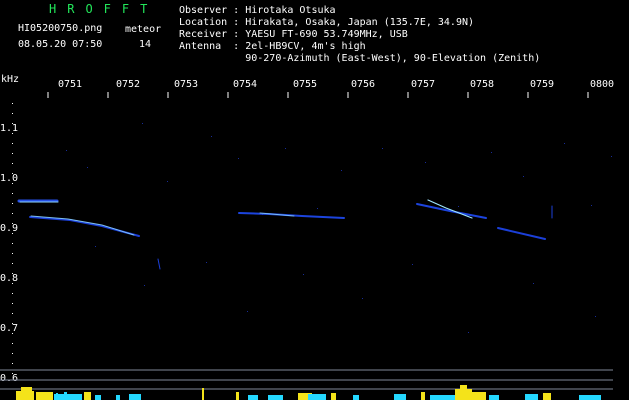  I want to click on freq-axis-dots, so click(12, 238).